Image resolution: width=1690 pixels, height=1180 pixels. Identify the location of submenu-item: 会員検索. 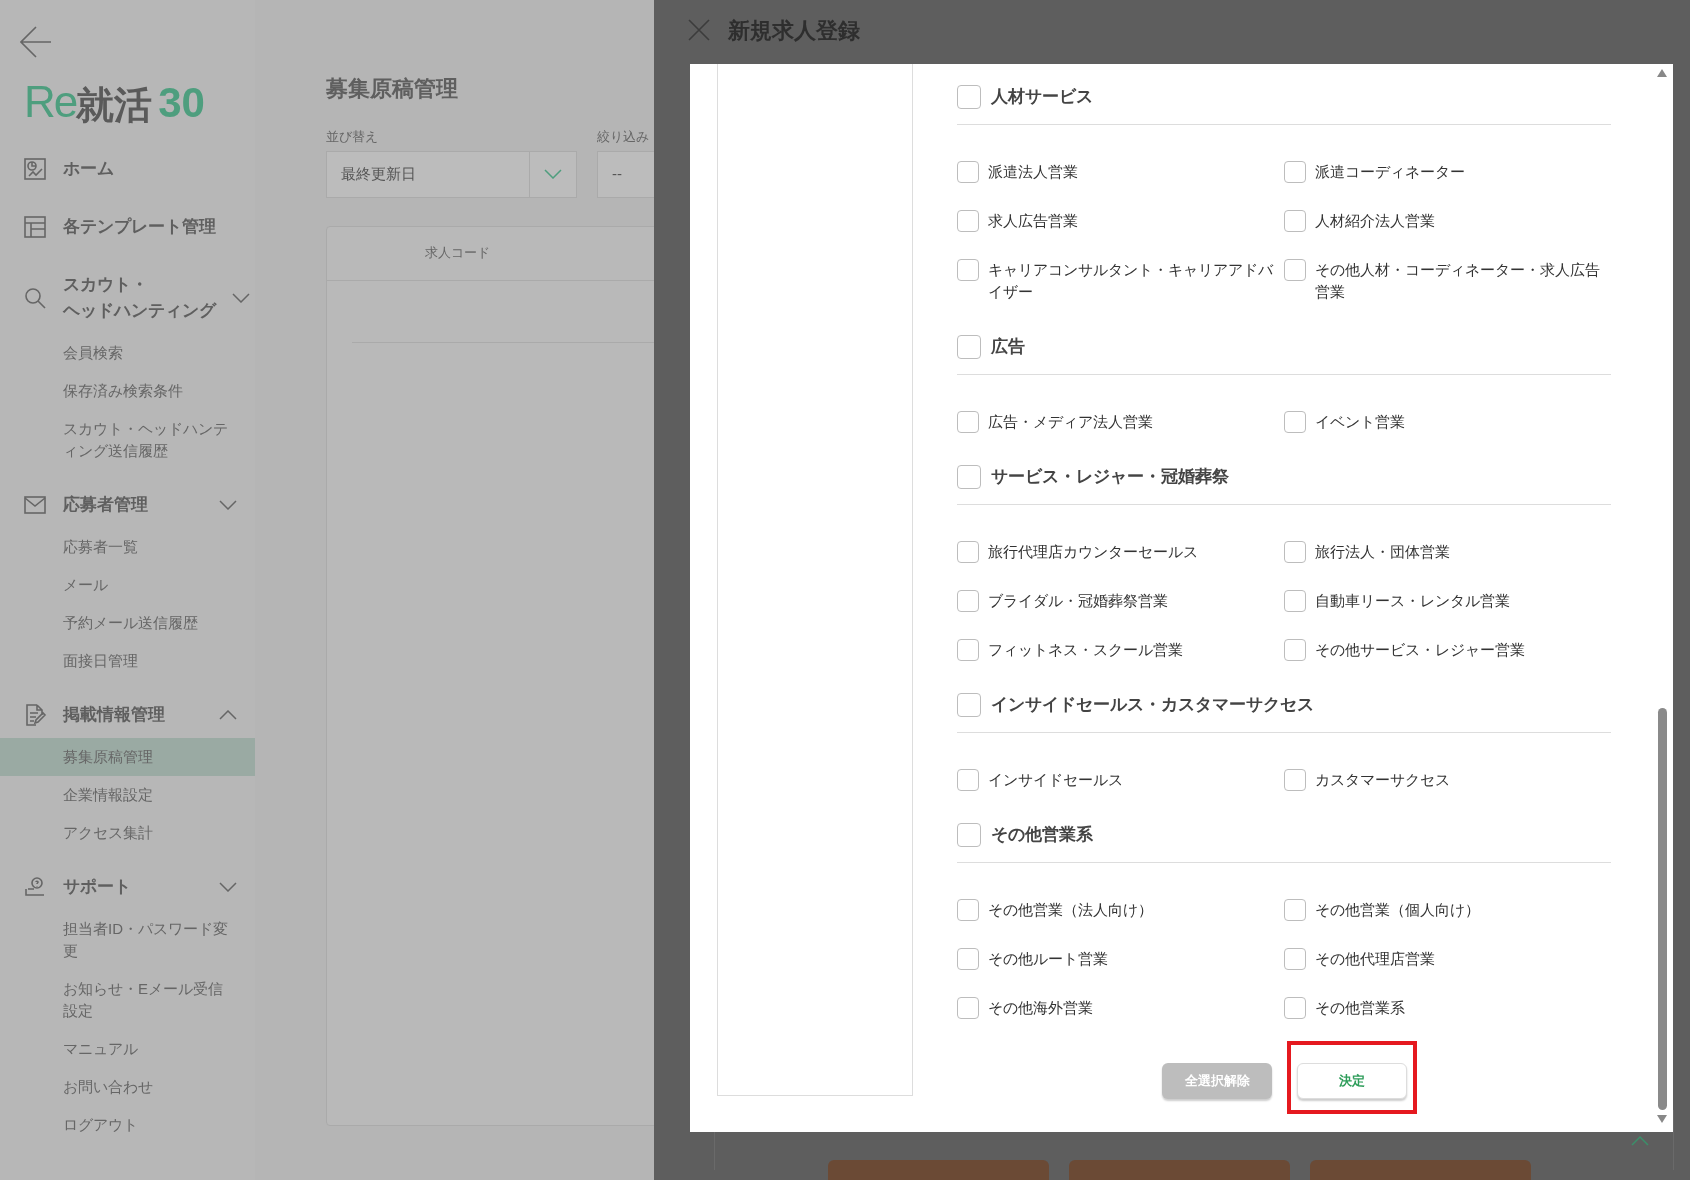
(127, 353).